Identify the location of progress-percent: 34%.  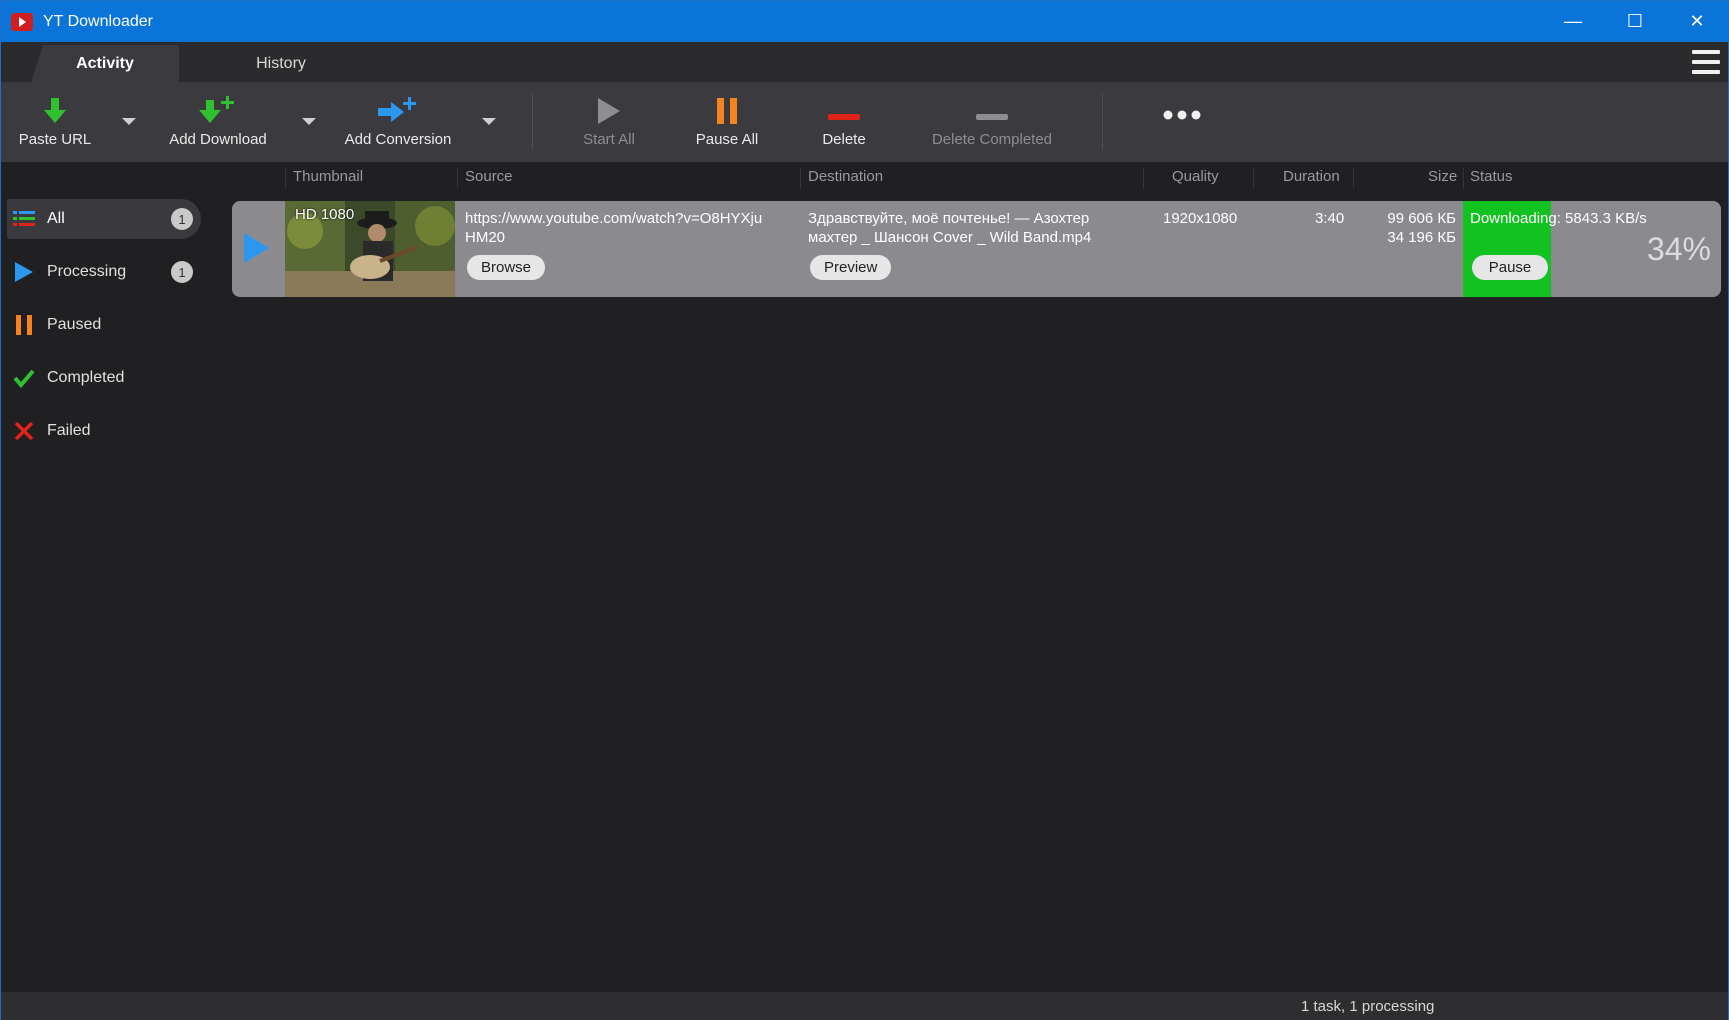
(1678, 249).